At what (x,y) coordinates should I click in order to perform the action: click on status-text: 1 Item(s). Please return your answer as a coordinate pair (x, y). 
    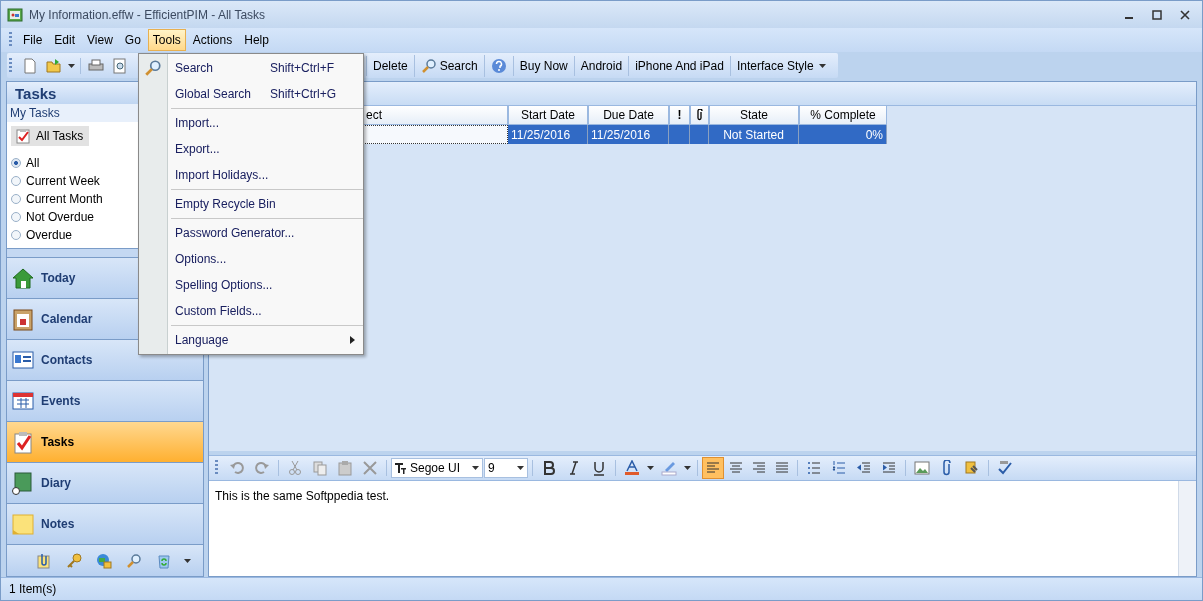
    Looking at the image, I should click on (33, 589).